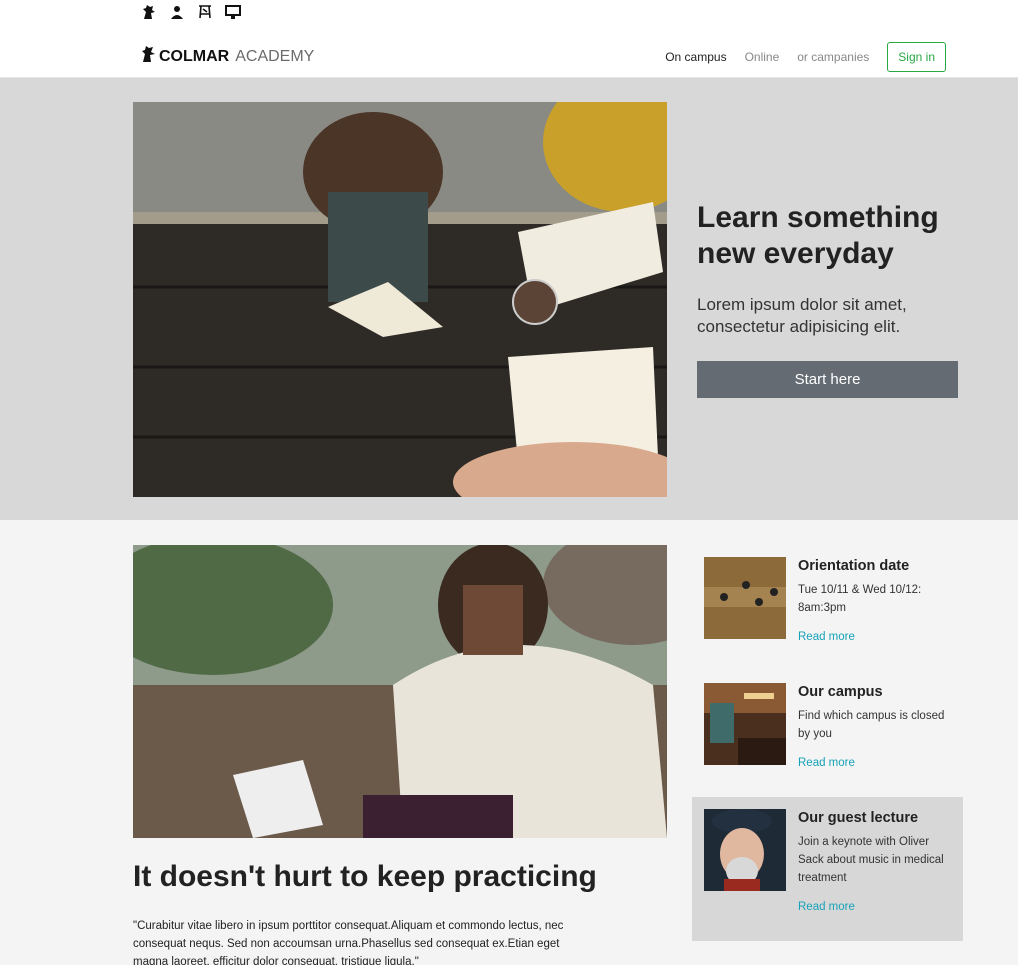 This screenshot has width=1018, height=965. Describe the element at coordinates (827, 379) in the screenshot. I see `start-here-button: Start here` at that location.